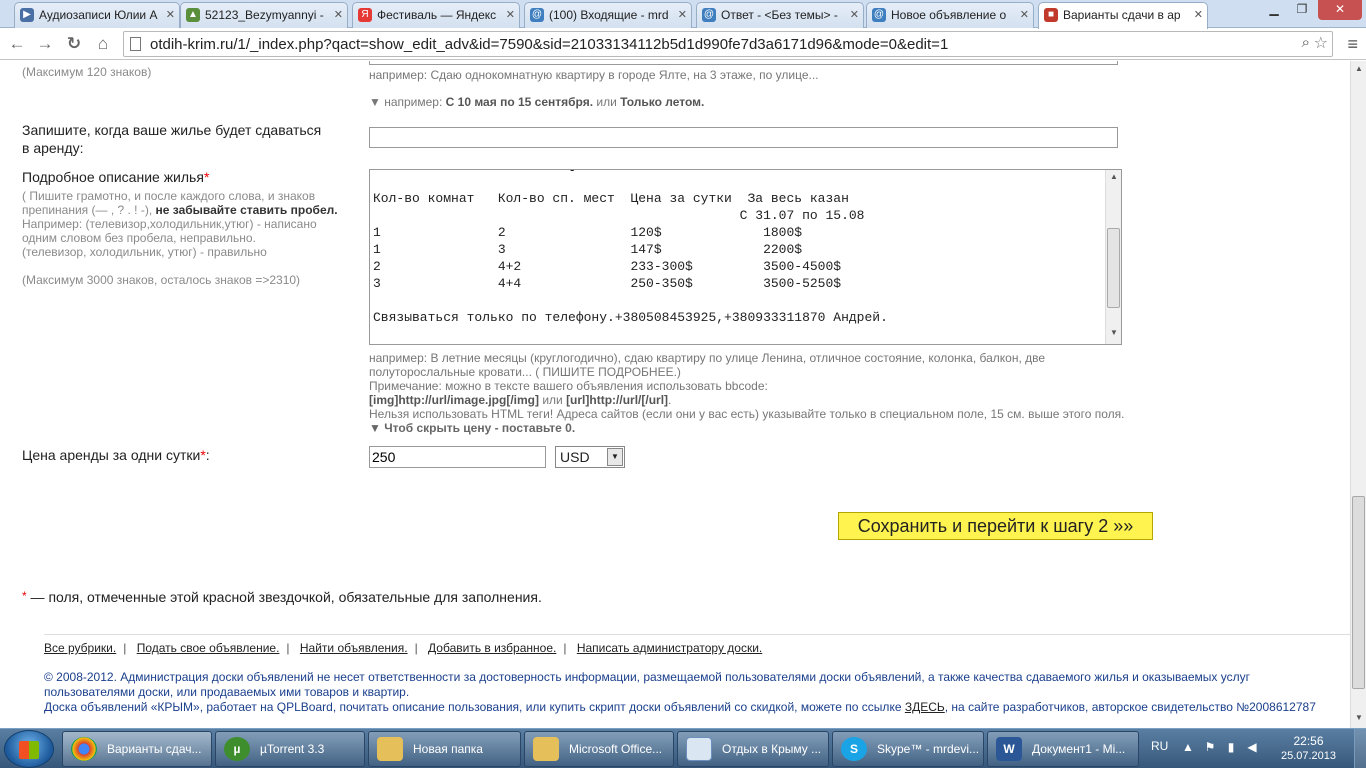 Image resolution: width=1366 pixels, height=768 pixels. Describe the element at coordinates (365, 15) in the screenshot. I see `yandex-icon: Я` at that location.